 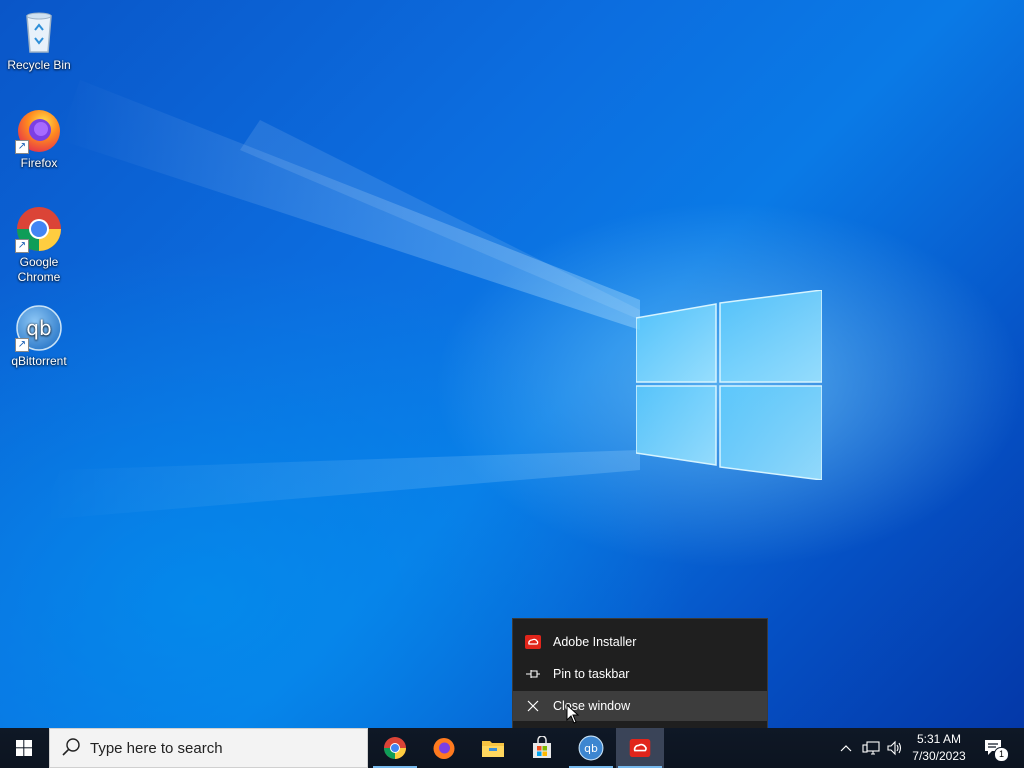 I want to click on desktop-icon-recycle-bin: Recycle Bin, so click(x=39, y=40).